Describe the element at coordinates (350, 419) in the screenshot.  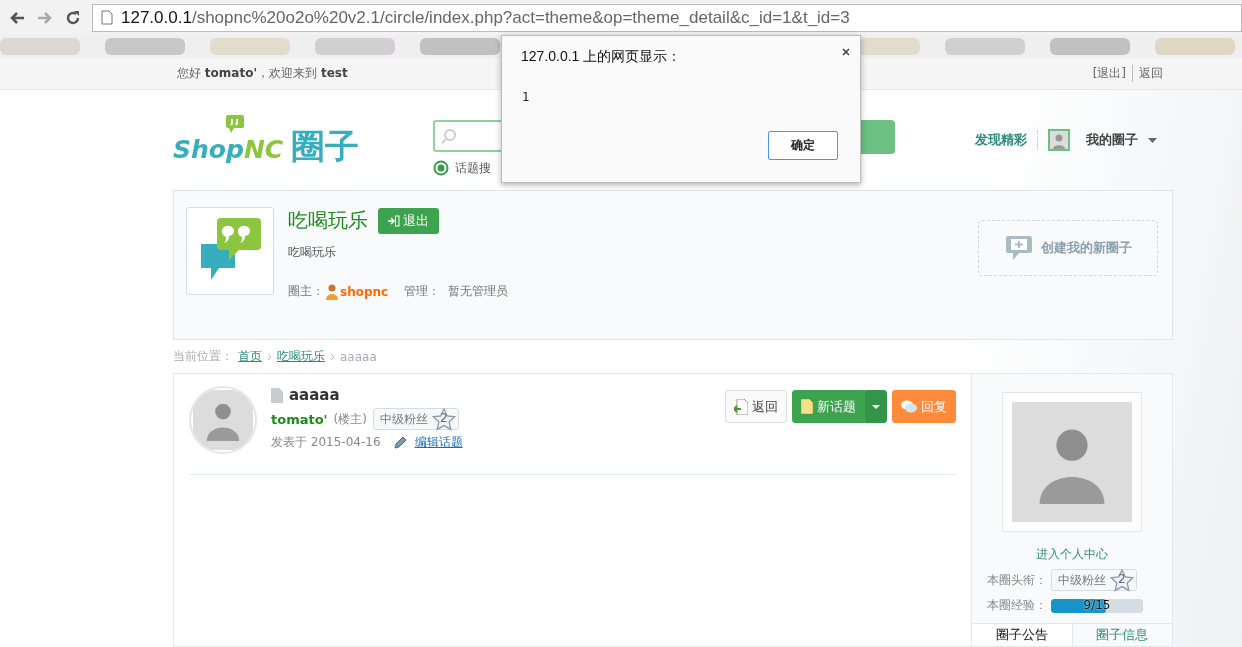
I see `author-role: (楼主)` at that location.